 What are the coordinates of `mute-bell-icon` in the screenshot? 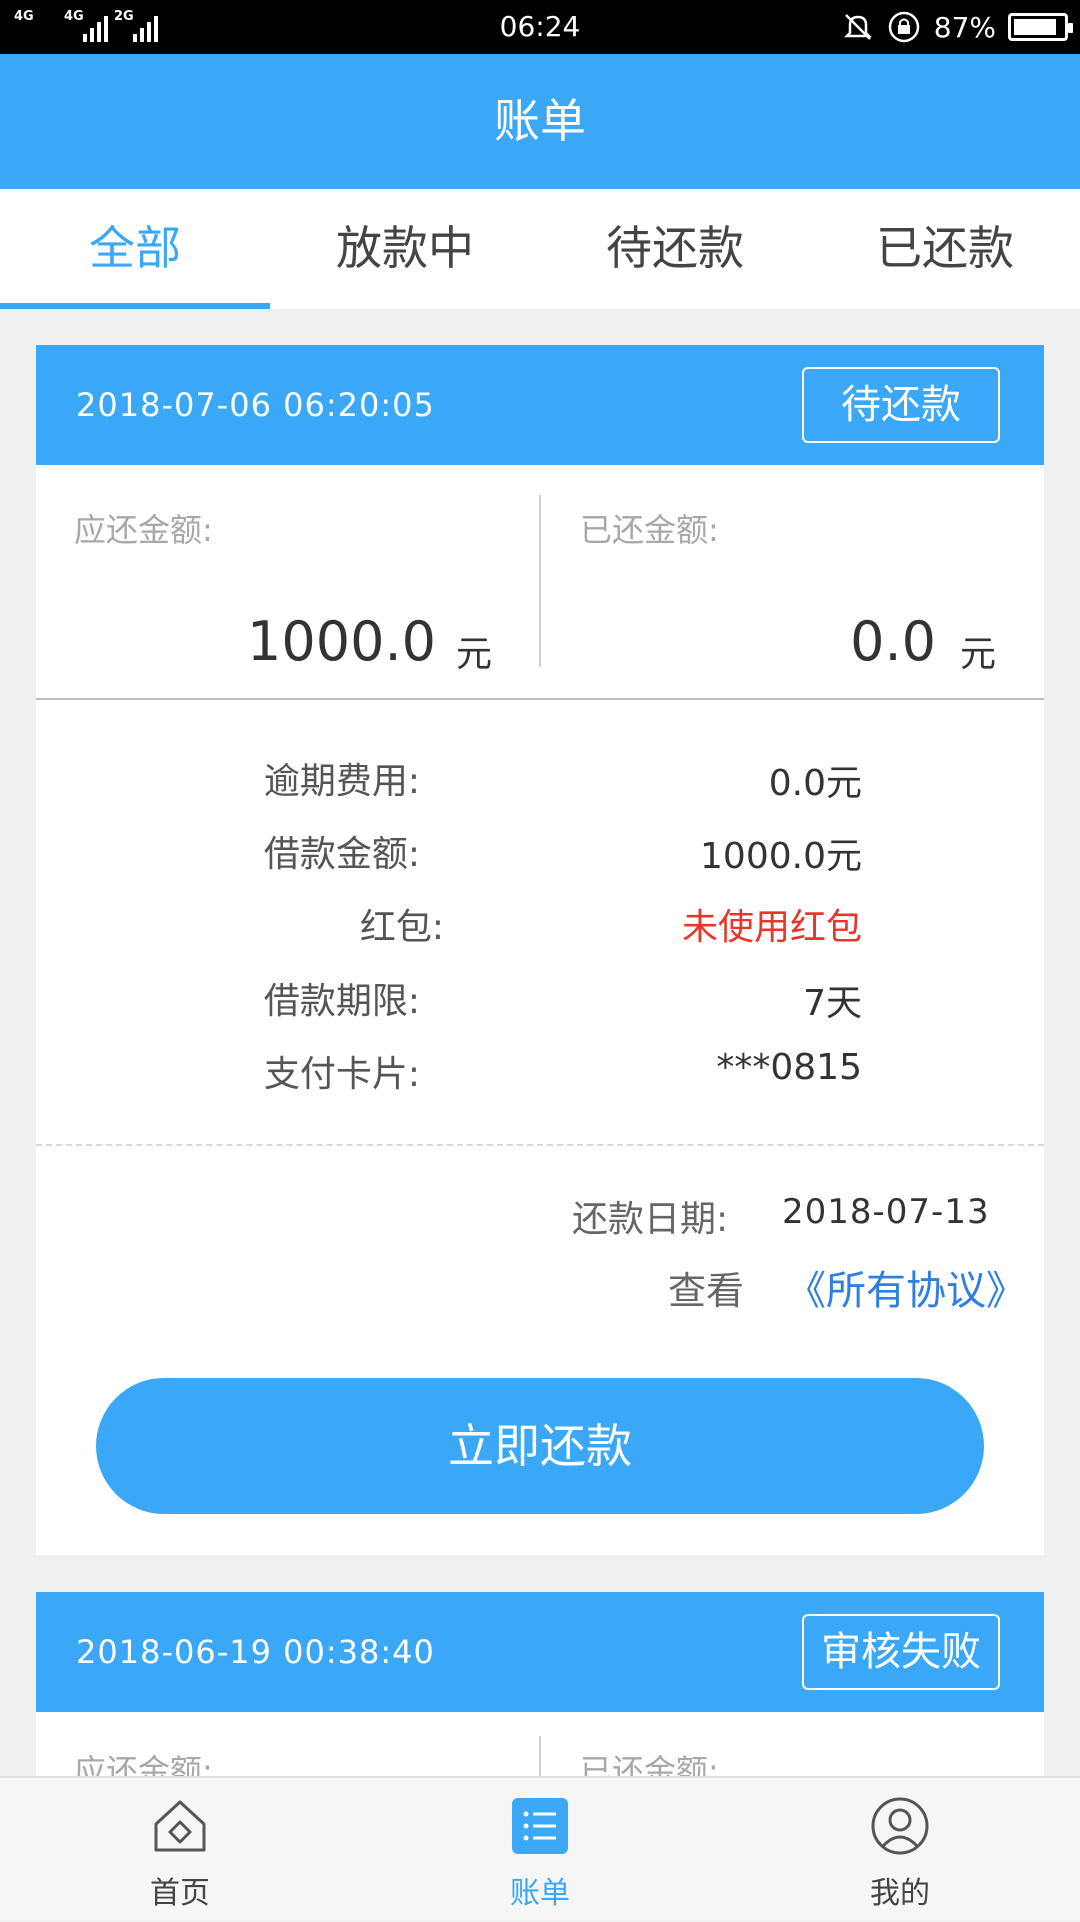 It's located at (857, 27).